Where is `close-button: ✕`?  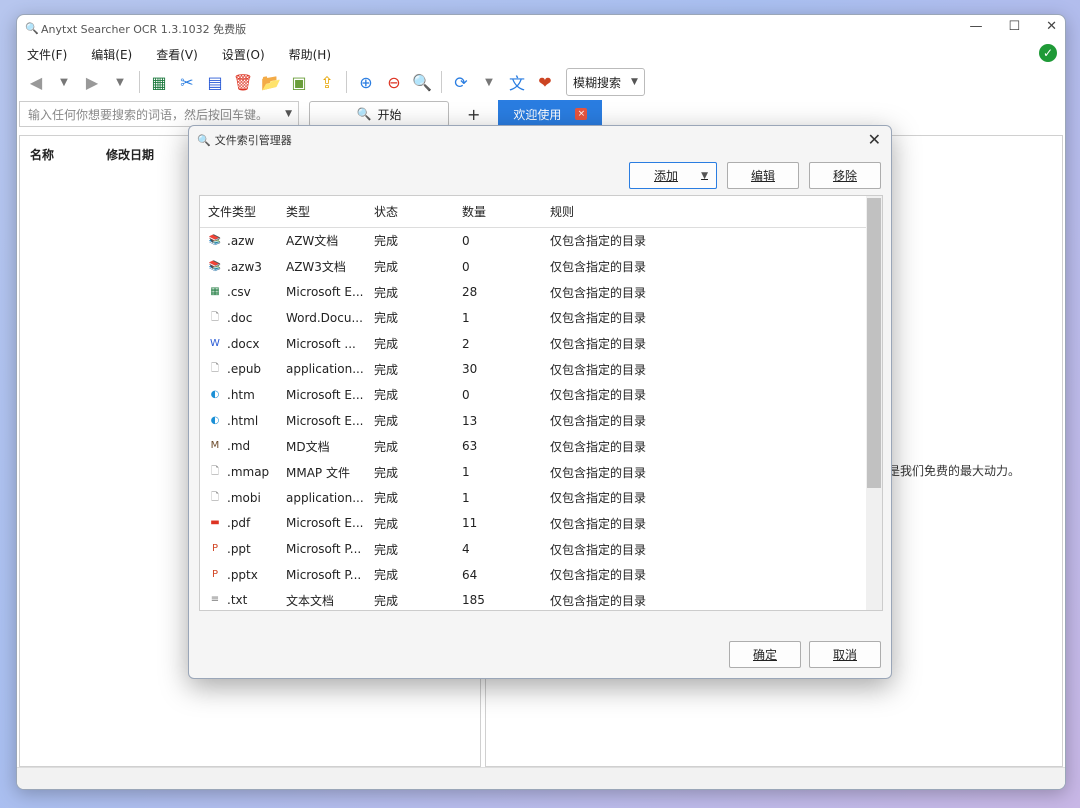
close-button: ✕ is located at coordinates (1051, 26).